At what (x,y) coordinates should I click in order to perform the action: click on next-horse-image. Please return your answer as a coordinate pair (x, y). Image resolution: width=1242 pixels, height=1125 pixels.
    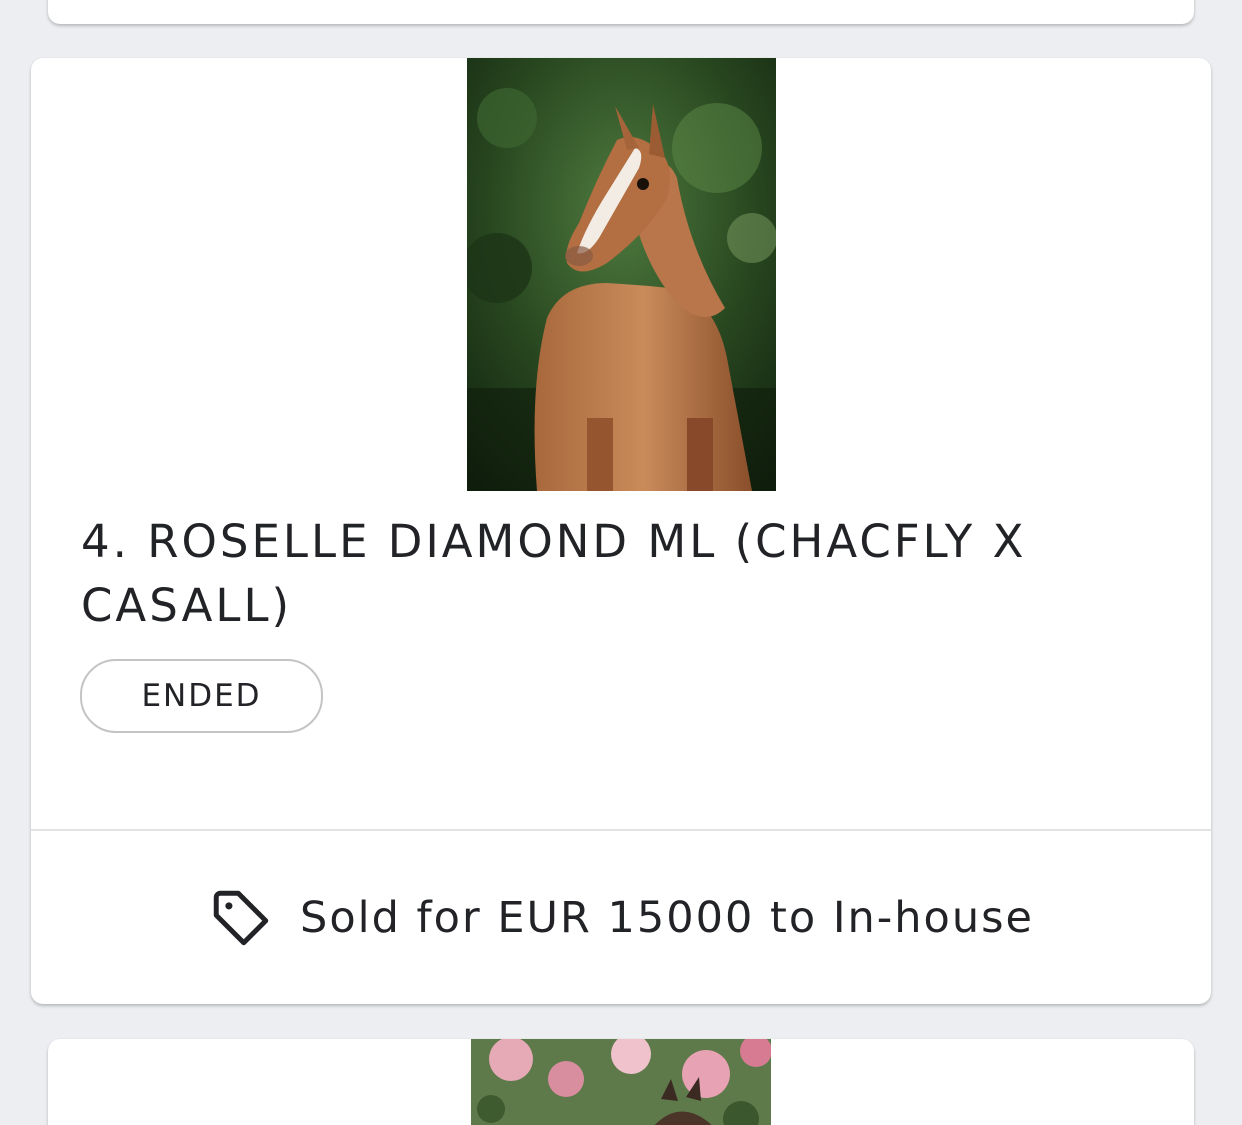
    Looking at the image, I should click on (621, 1082).